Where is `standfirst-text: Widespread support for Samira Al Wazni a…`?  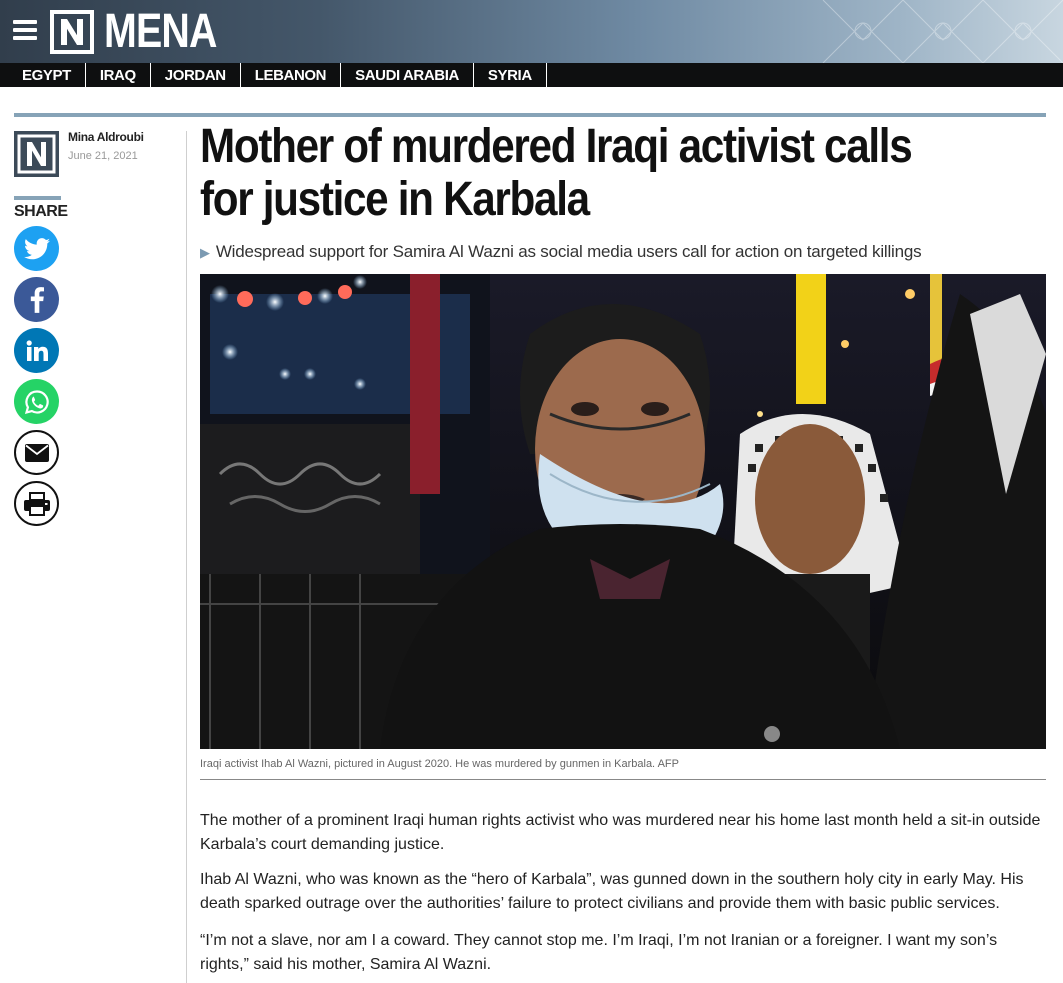
standfirst-text: Widespread support for Samira Al Wazni a… is located at coordinates (568, 251).